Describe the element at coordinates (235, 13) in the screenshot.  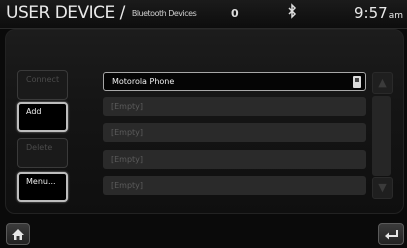
I see `device-count: 0` at that location.